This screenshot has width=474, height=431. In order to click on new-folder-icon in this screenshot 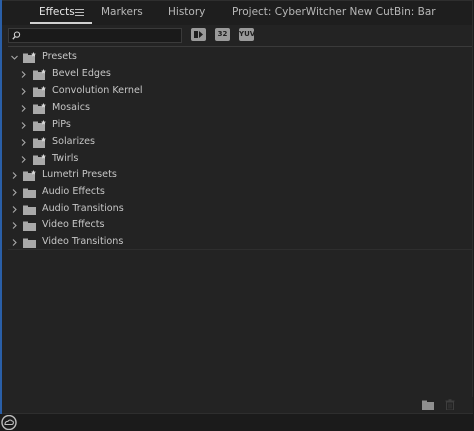, I will do `click(428, 405)`.